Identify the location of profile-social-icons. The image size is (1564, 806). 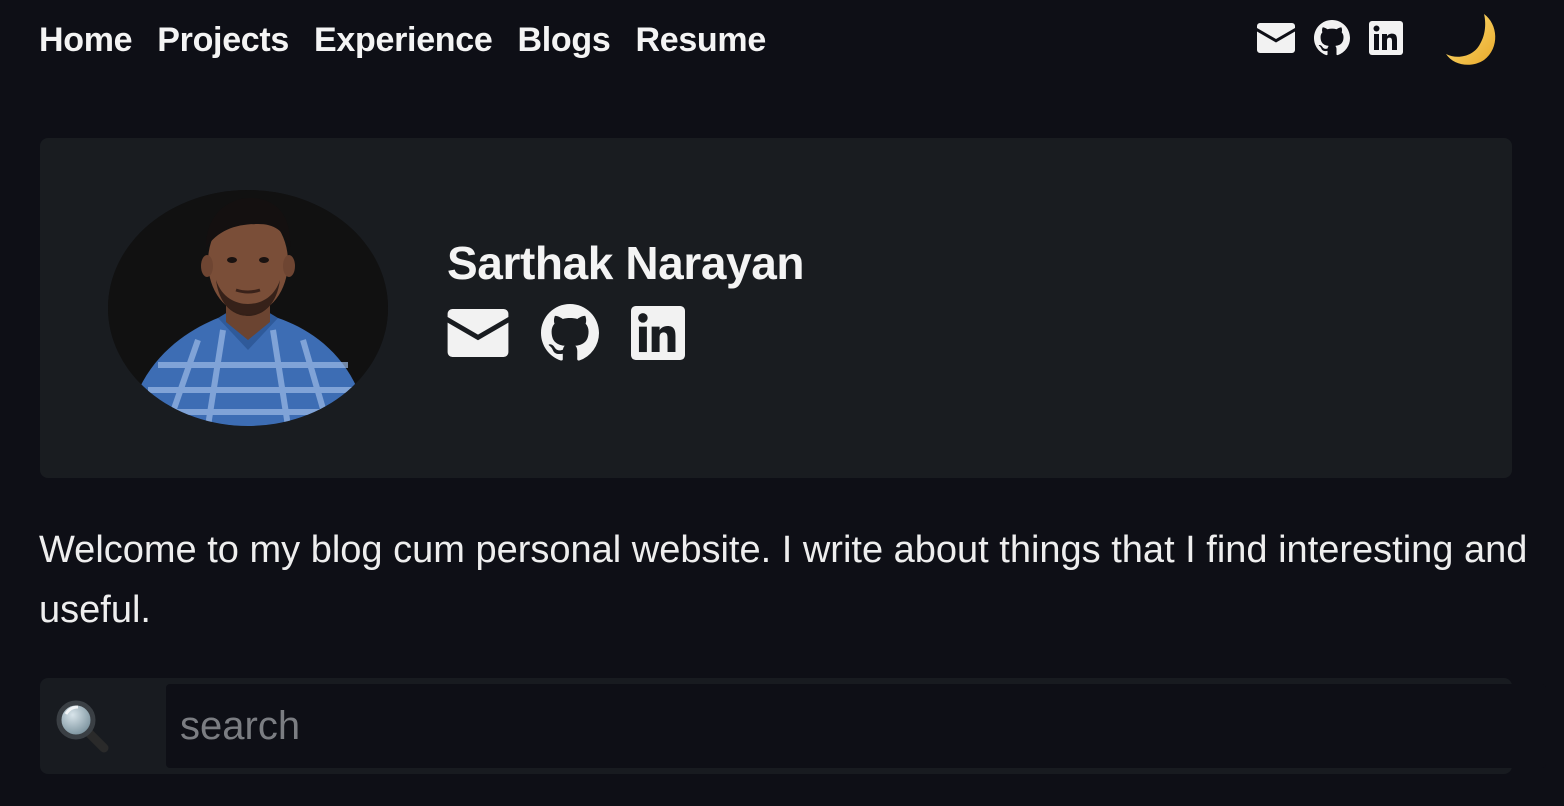
(566, 333).